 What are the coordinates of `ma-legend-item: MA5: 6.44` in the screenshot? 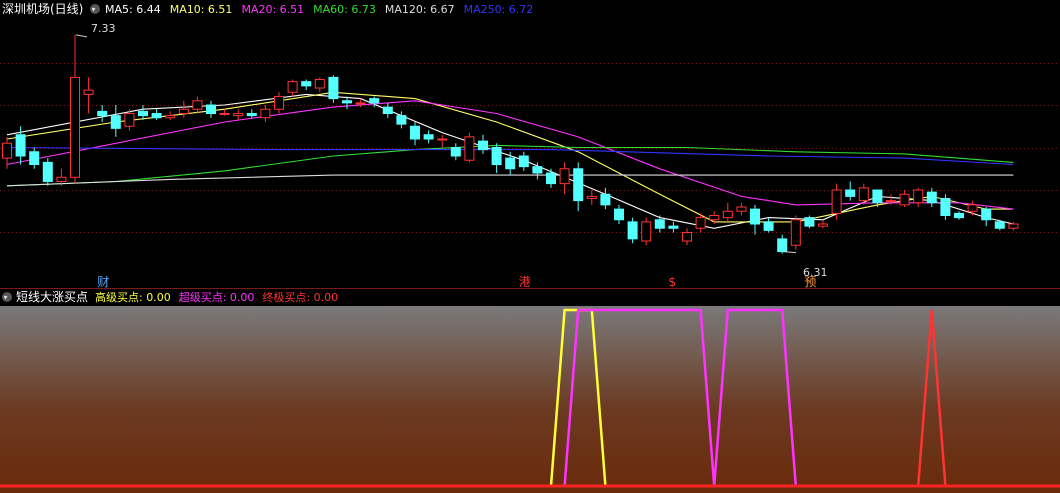 It's located at (133, 9).